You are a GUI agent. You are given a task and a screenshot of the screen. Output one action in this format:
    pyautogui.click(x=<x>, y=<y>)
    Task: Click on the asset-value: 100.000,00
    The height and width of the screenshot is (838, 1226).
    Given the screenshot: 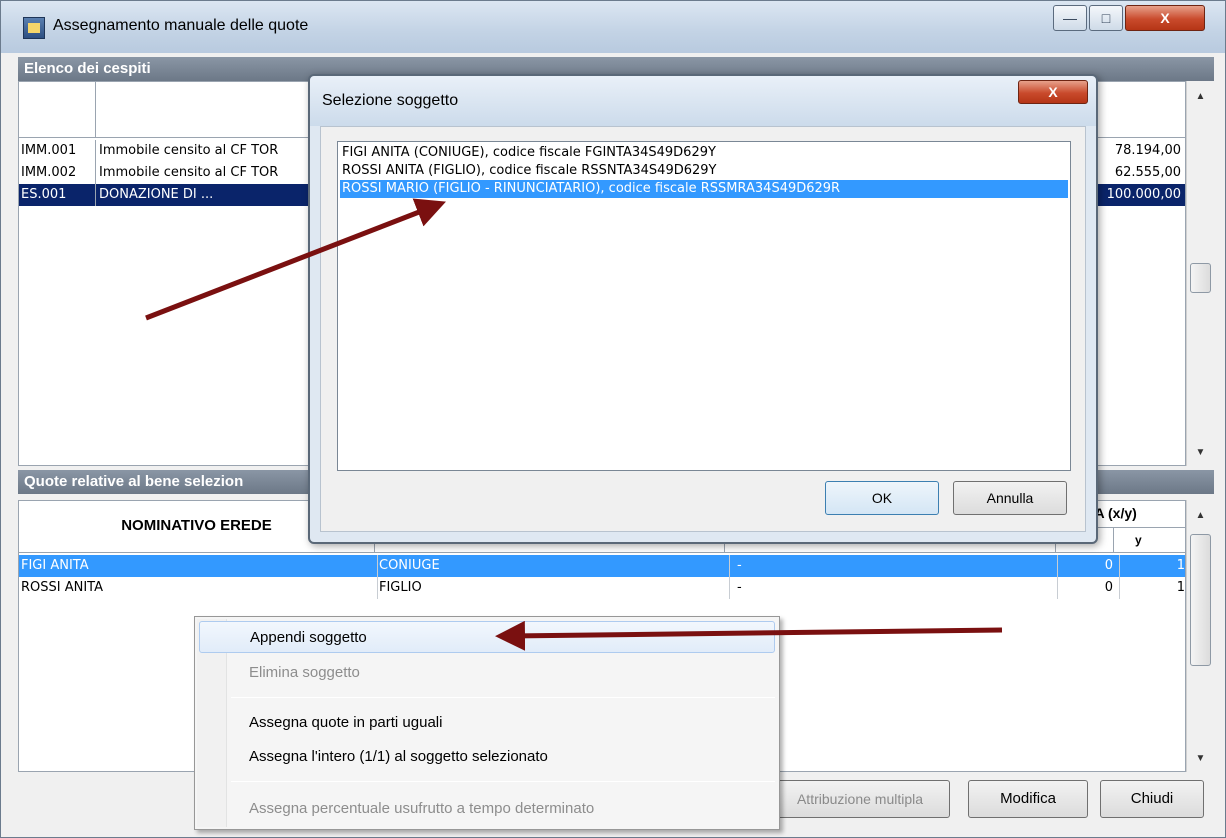 What is the action you would take?
    pyautogui.click(x=1143, y=194)
    